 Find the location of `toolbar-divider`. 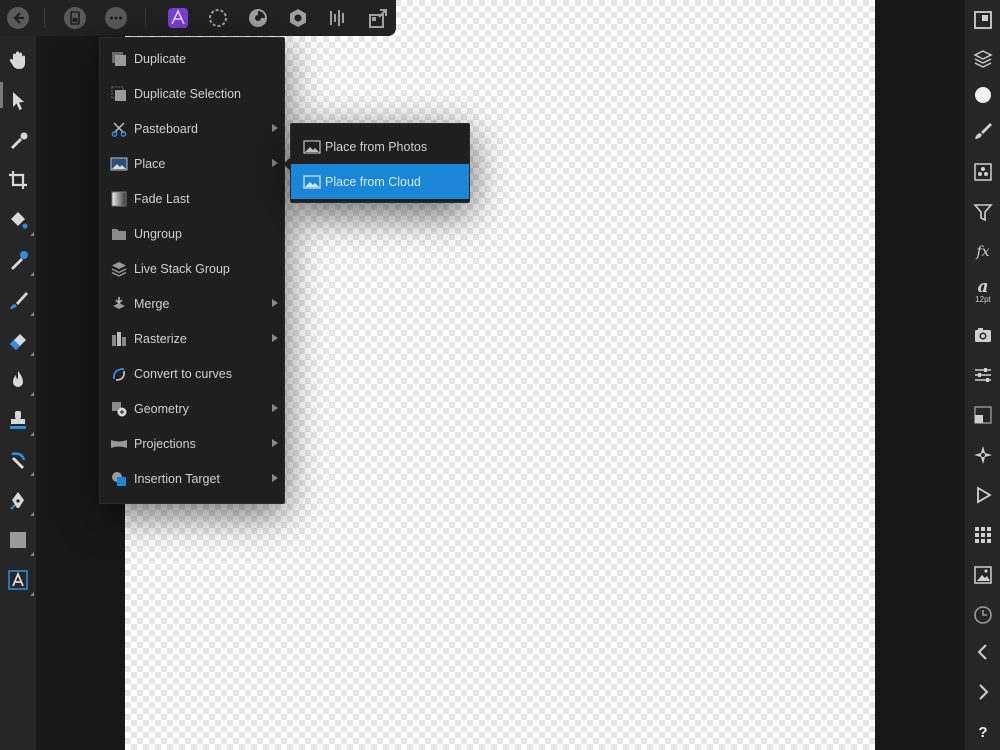

toolbar-divider is located at coordinates (44, 18).